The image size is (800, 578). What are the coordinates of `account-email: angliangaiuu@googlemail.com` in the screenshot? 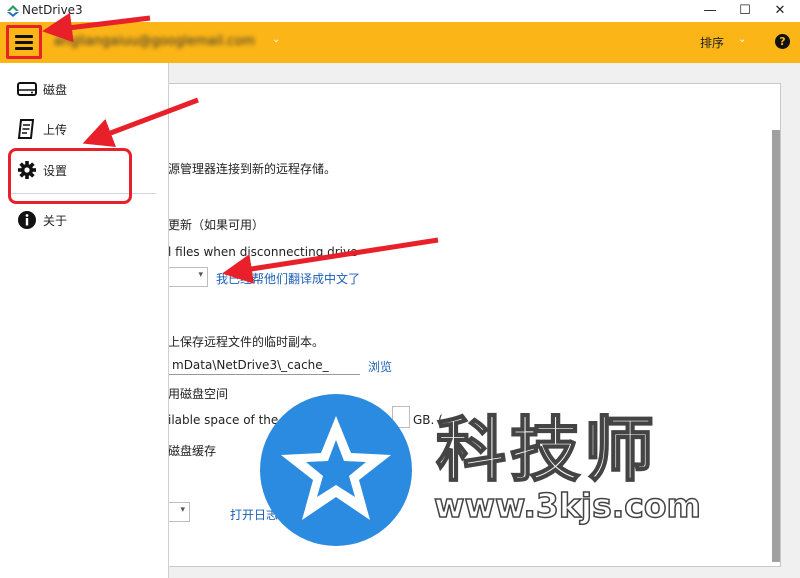 It's located at (154, 41).